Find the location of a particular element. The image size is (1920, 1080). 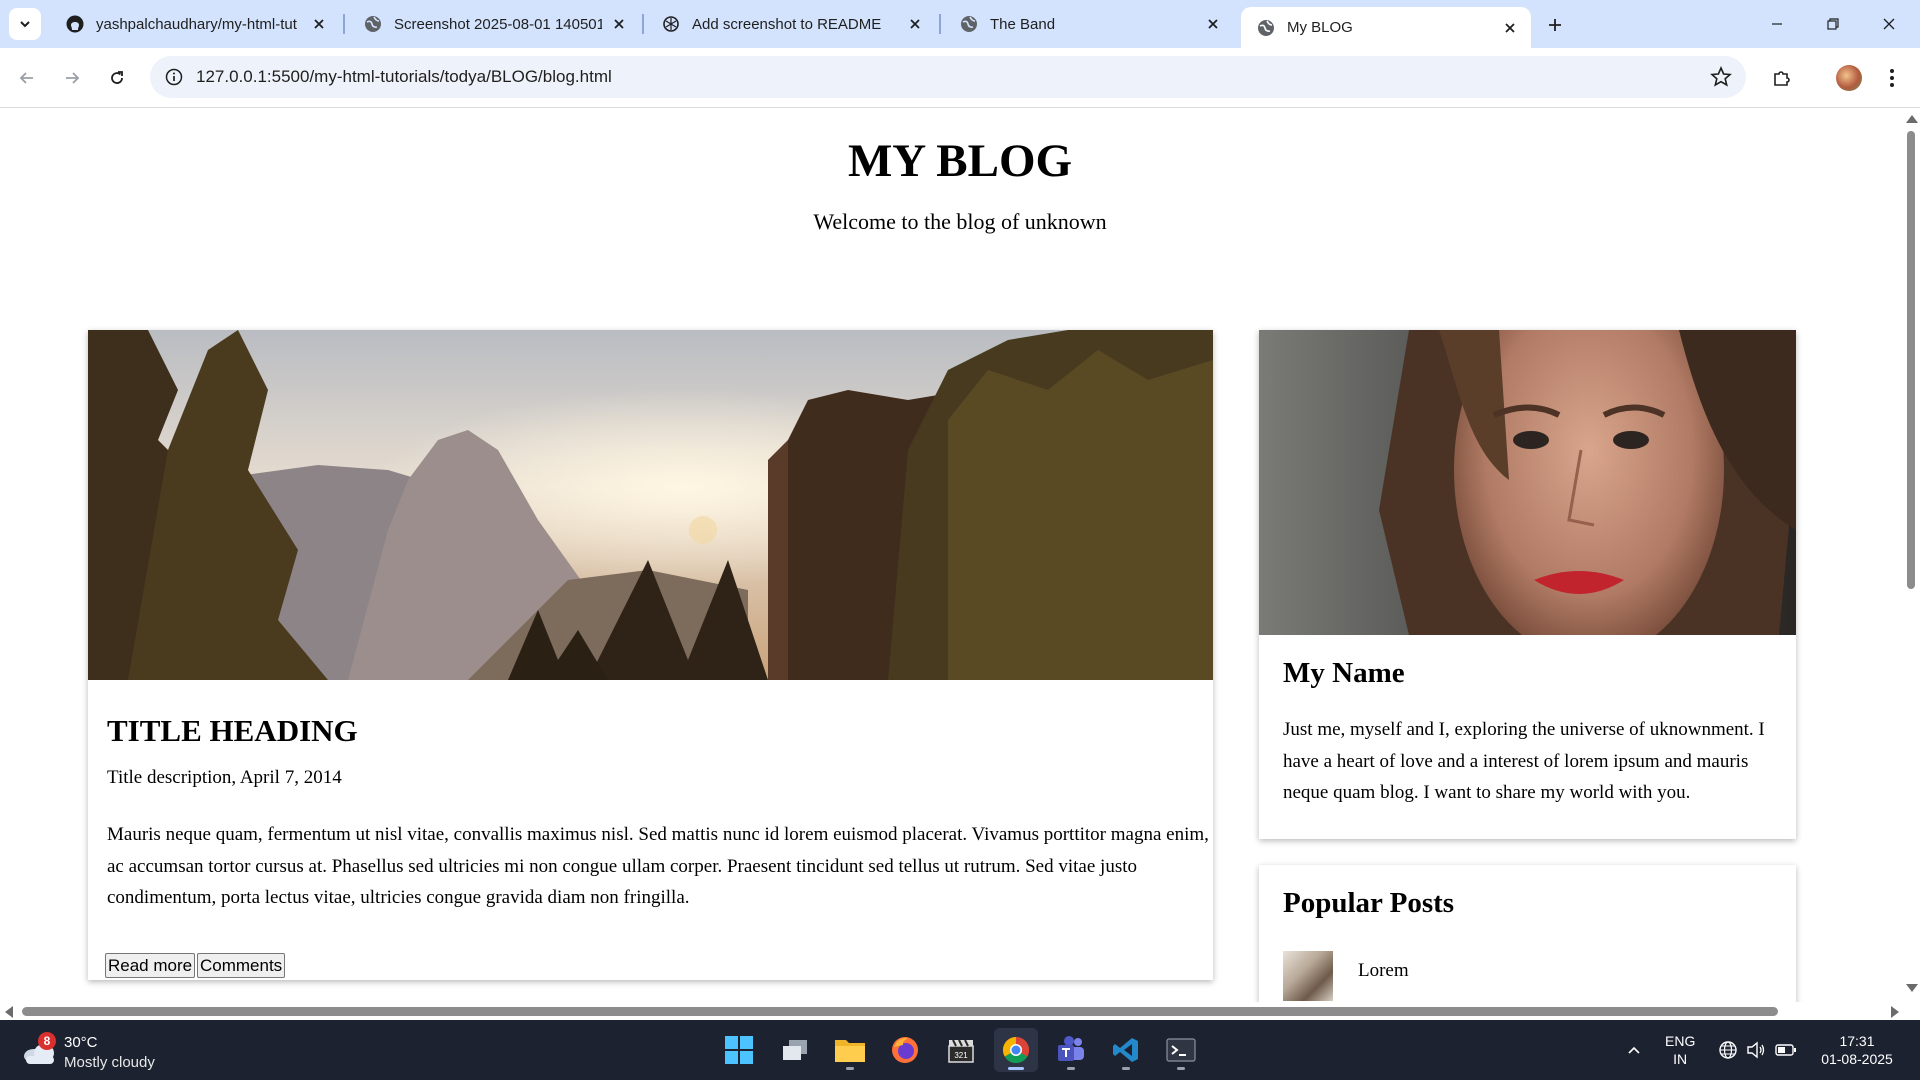

clock-time: 17:31 is located at coordinates (1857, 1041).